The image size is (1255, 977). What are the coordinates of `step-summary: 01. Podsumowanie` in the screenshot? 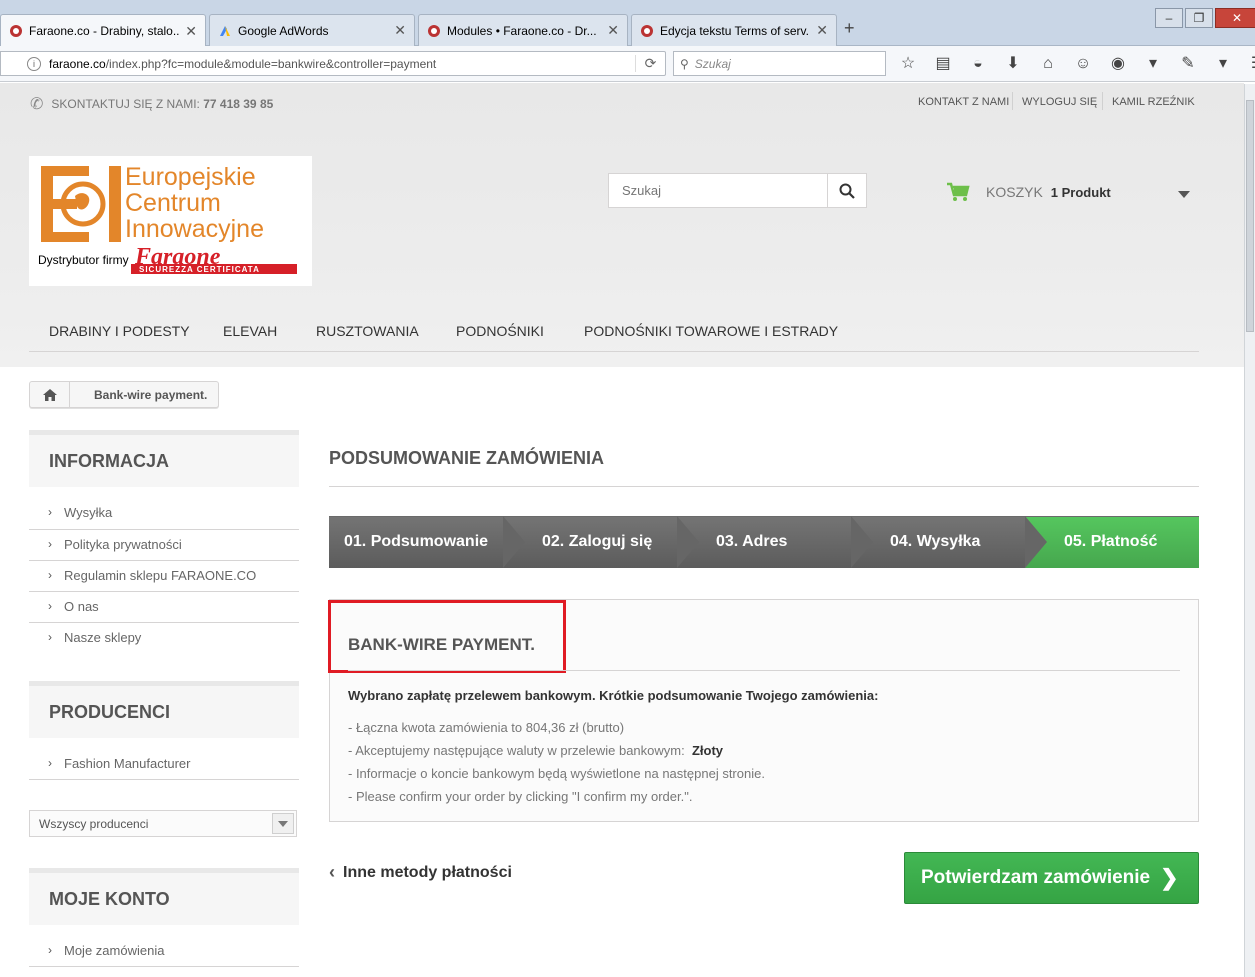 It's located at (416, 542).